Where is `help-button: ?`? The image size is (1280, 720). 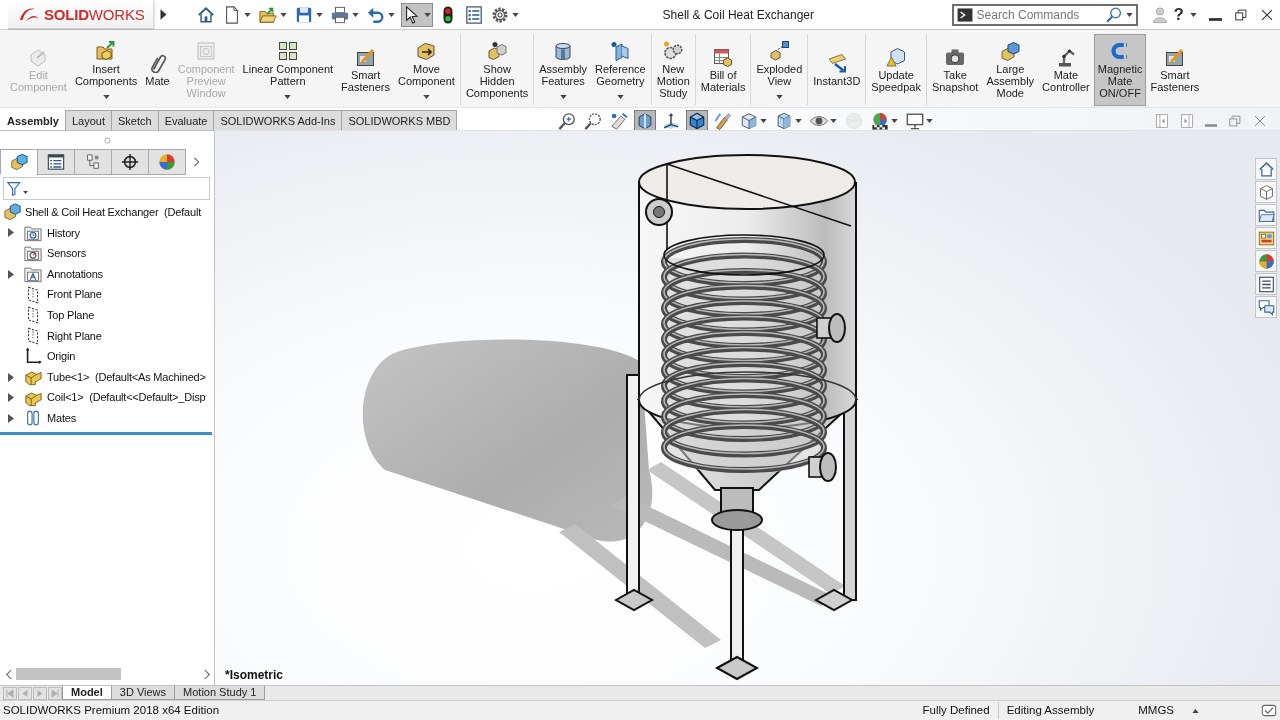 help-button: ? is located at coordinates (1178, 14).